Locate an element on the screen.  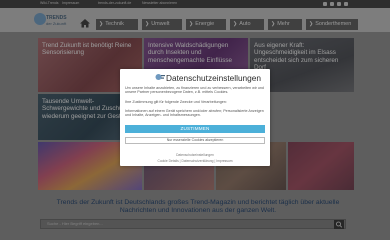
consent-title: Datenschutzeinstellungen is located at coordinates (214, 78).